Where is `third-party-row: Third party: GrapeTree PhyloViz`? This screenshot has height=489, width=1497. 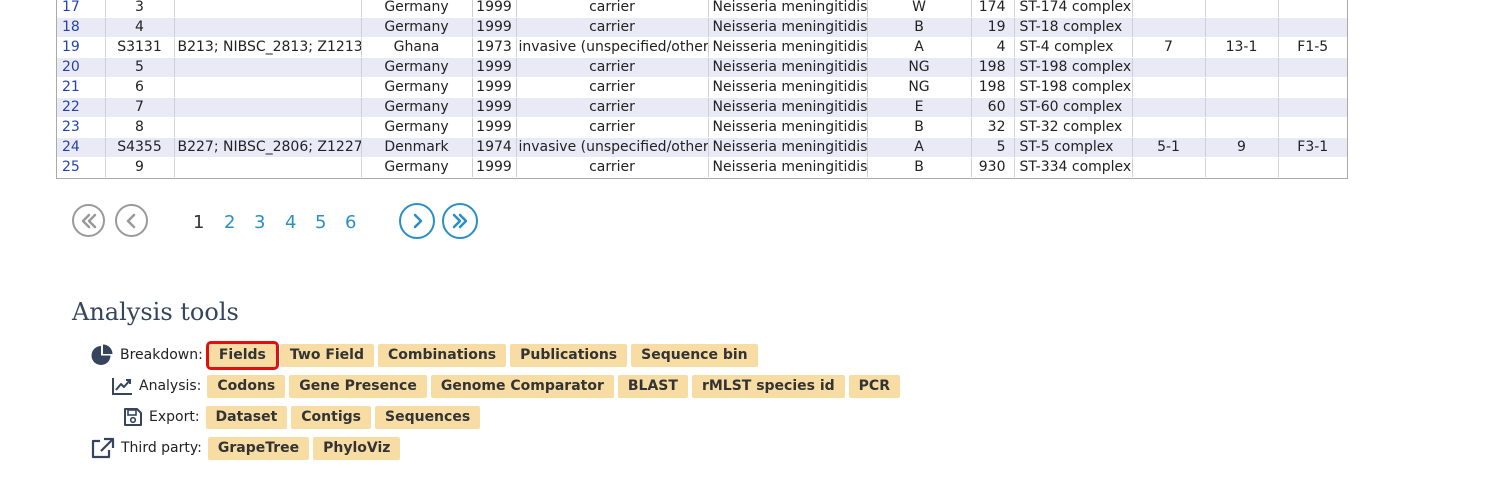 third-party-row: Third party: GrapeTree PhyloViz is located at coordinates (247, 448).